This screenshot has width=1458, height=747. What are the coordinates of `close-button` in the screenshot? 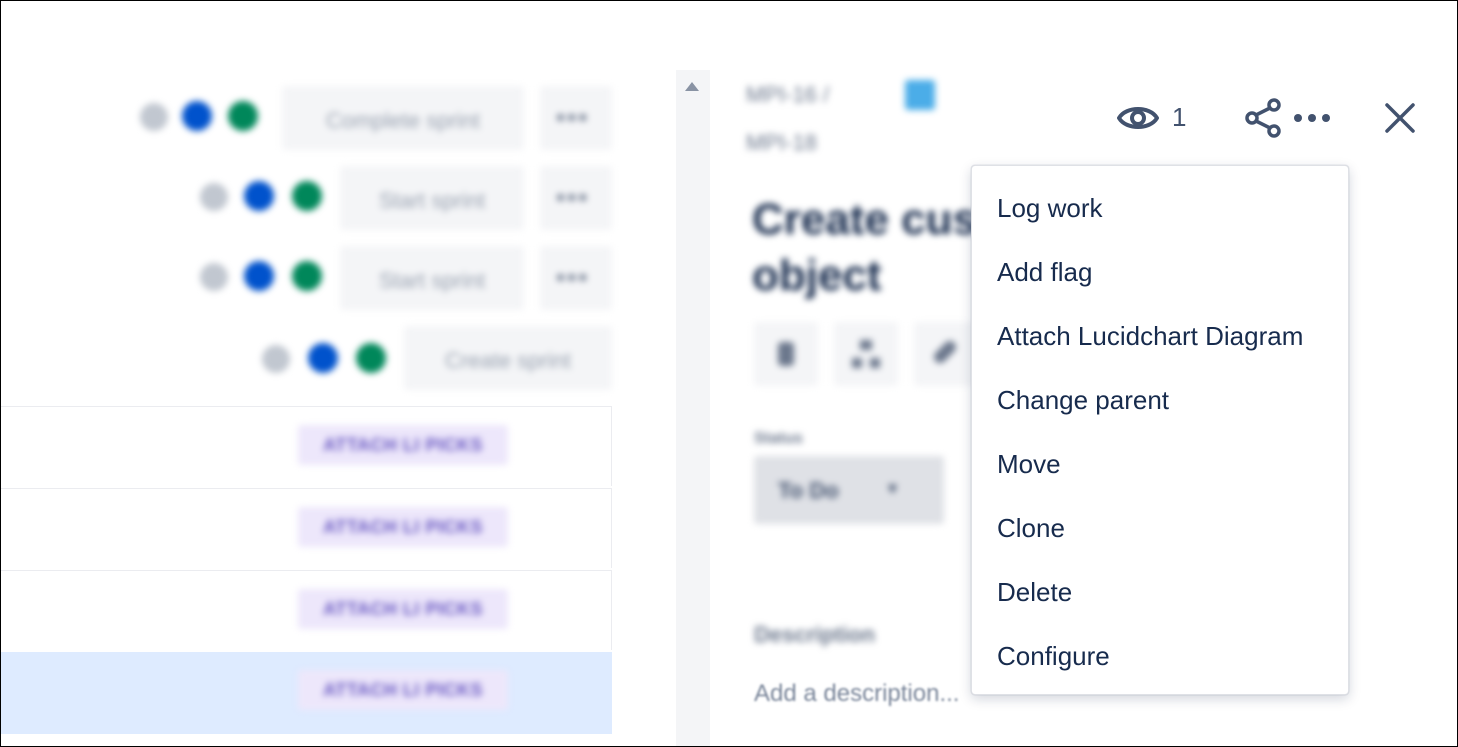 It's located at (1400, 120).